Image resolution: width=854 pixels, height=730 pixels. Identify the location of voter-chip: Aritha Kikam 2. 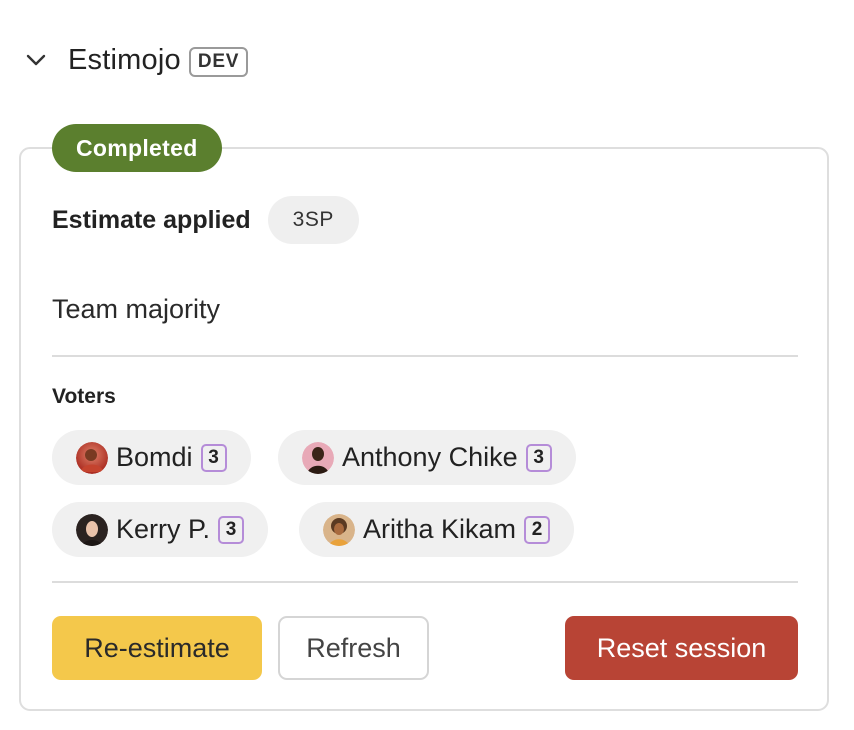
(437, 529).